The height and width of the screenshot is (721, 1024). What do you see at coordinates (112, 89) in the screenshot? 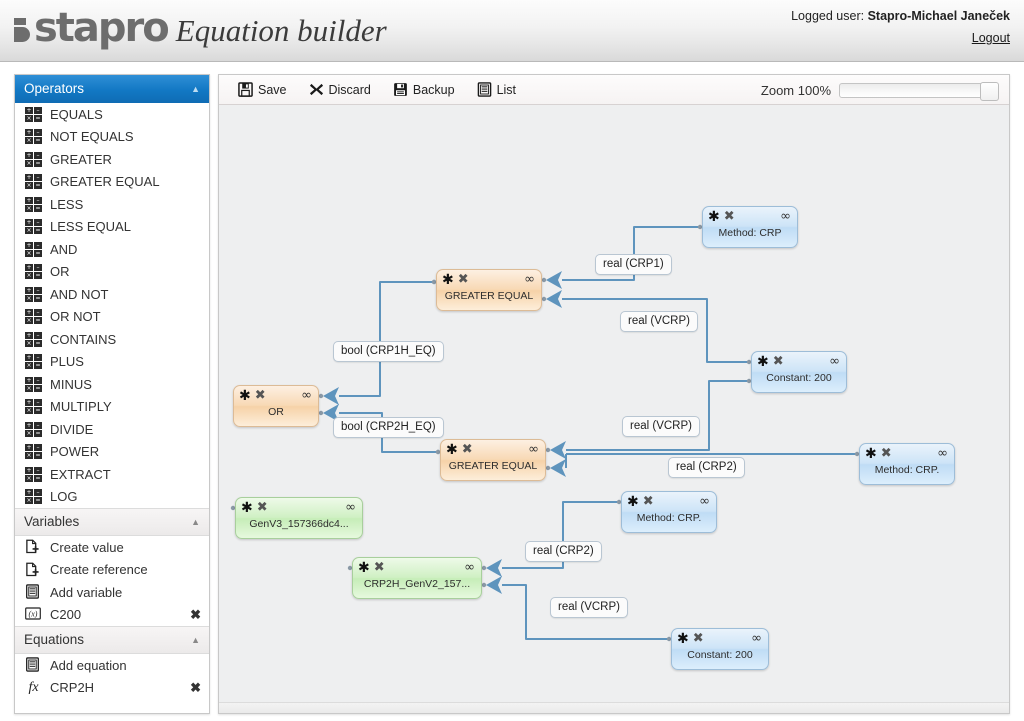
I see `panel-header-operators: Operators ▲` at bounding box center [112, 89].